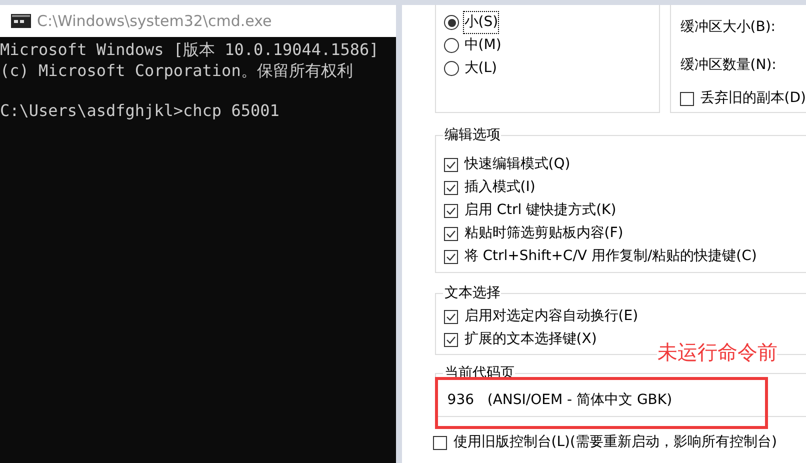  What do you see at coordinates (500, 187) in the screenshot?
I see `checkbox-label: 插入模式(I)` at bounding box center [500, 187].